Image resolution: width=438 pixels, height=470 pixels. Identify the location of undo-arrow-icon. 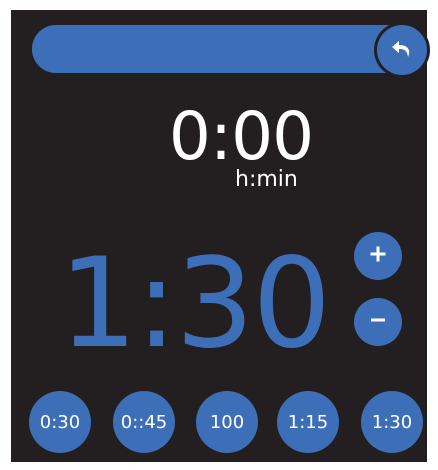
(402, 50).